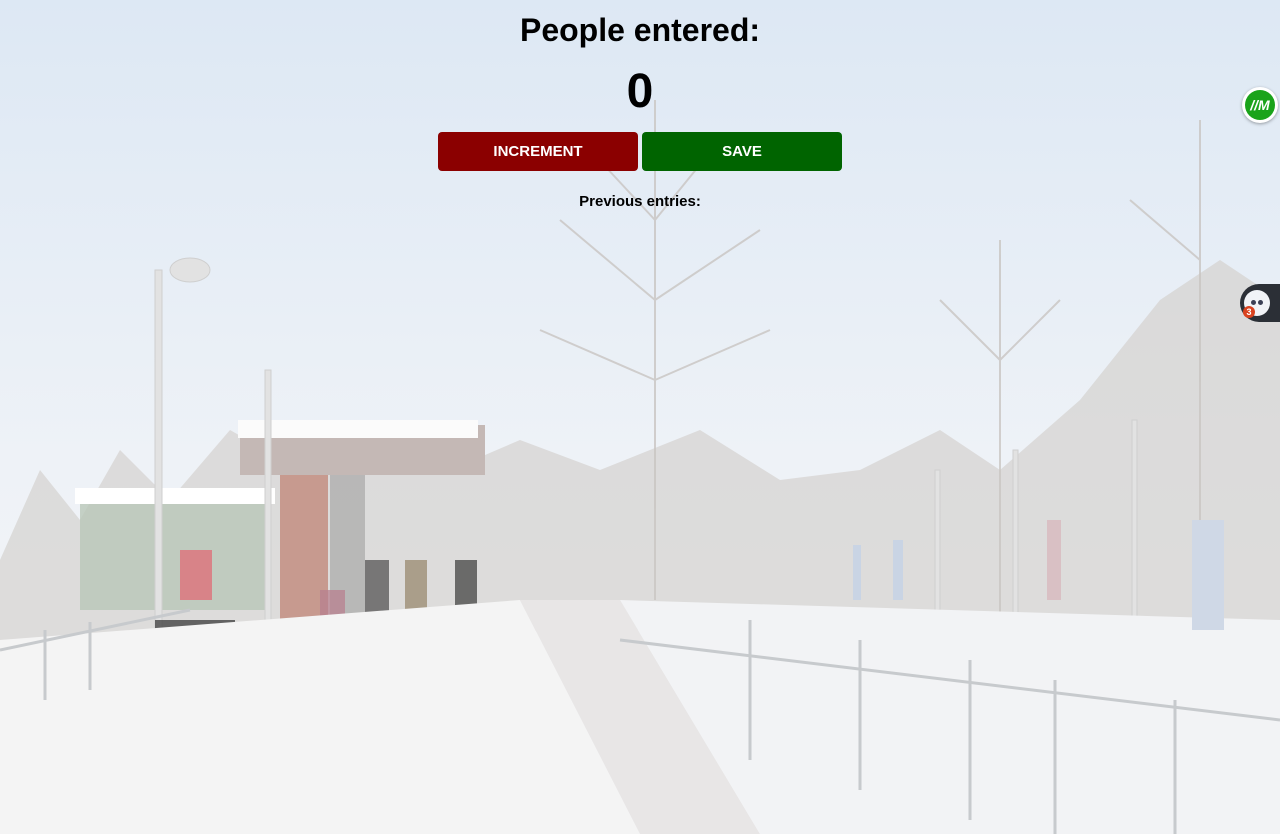 The width and height of the screenshot is (1280, 834). I want to click on increment-button: INCREMENT, so click(538, 151).